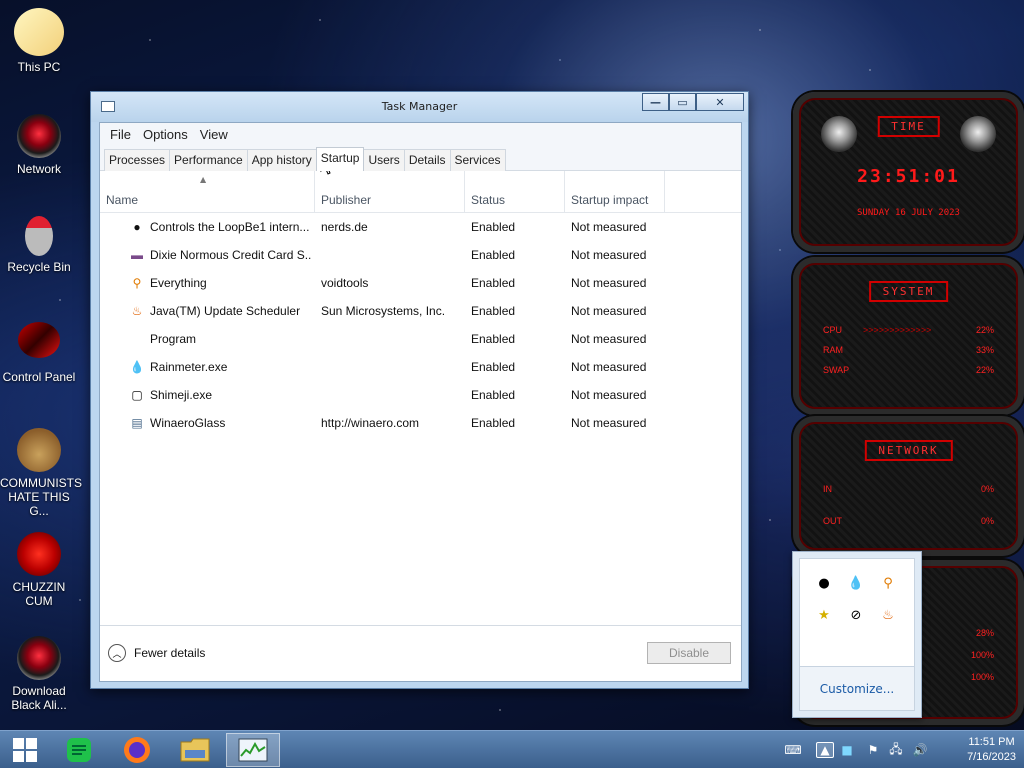 The height and width of the screenshot is (768, 1024). What do you see at coordinates (137, 227) in the screenshot?
I see `loopbe-icon: ●` at bounding box center [137, 227].